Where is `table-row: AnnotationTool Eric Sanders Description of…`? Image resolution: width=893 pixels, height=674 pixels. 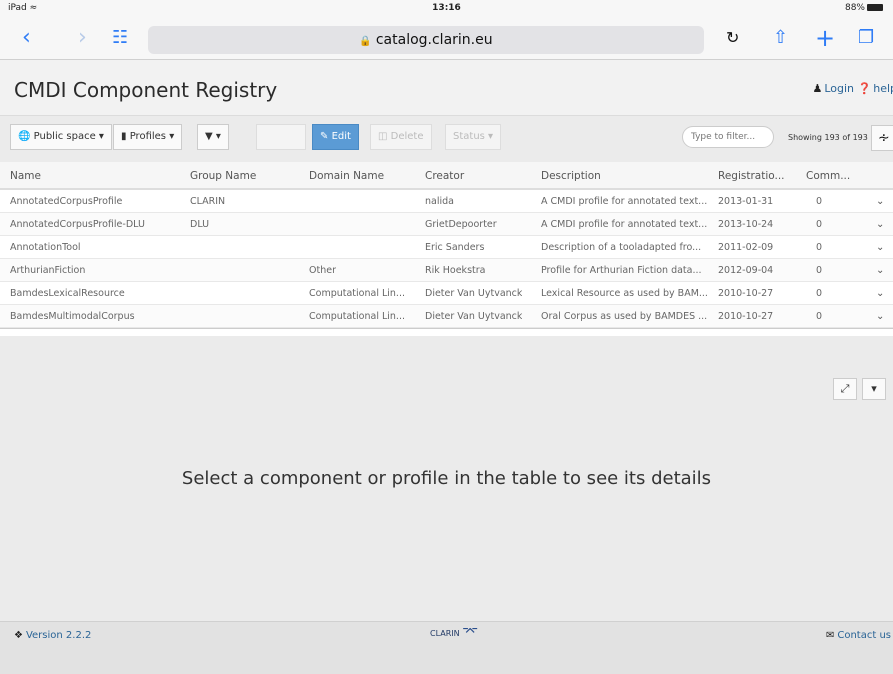 table-row: AnnotationTool Eric Sanders Description of… is located at coordinates (446, 247).